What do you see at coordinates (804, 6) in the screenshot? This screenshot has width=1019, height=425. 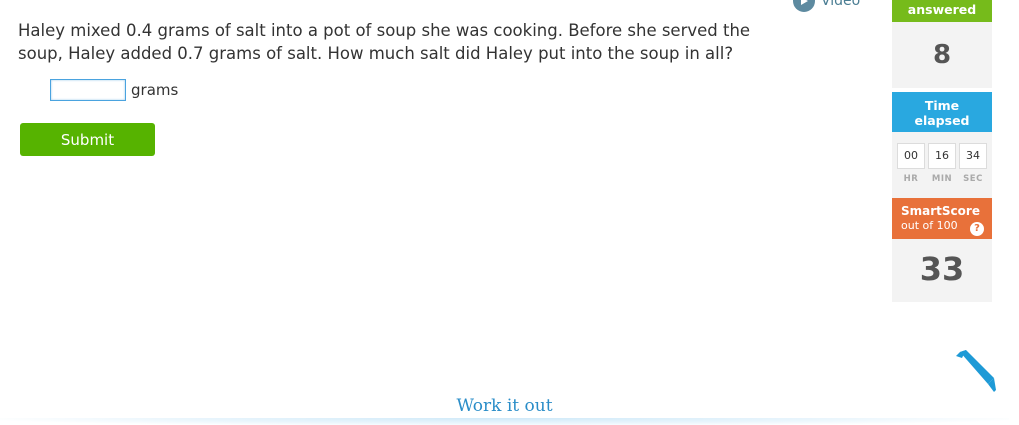 I see `play-circle-icon` at bounding box center [804, 6].